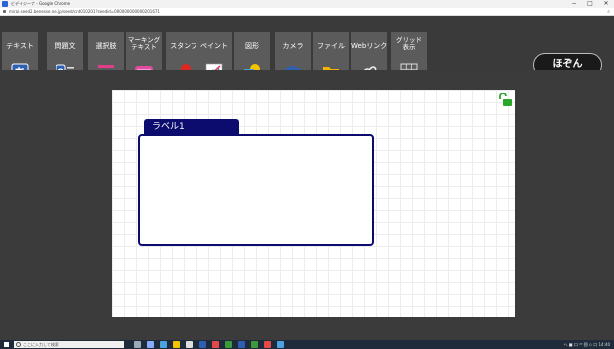 This screenshot has width=614, height=349. What do you see at coordinates (505, 99) in the screenshot?
I see `unlock-icon` at bounding box center [505, 99].